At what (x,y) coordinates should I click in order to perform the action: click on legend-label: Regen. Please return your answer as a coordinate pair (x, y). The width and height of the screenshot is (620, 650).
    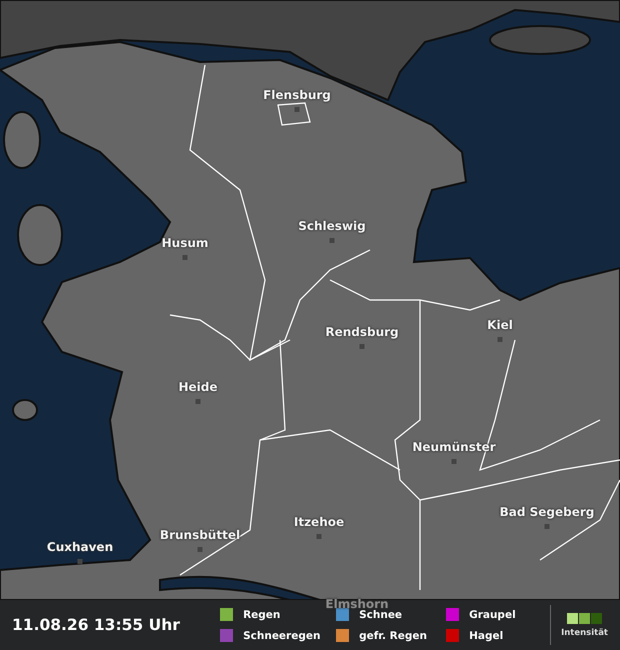
    Looking at the image, I should click on (261, 614).